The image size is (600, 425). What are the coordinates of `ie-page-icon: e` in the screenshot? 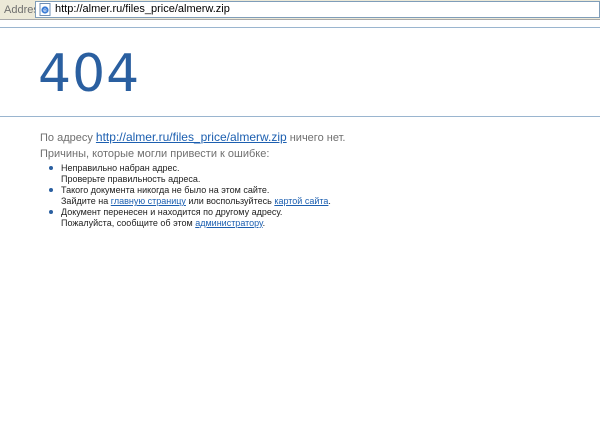 It's located at (45, 9).